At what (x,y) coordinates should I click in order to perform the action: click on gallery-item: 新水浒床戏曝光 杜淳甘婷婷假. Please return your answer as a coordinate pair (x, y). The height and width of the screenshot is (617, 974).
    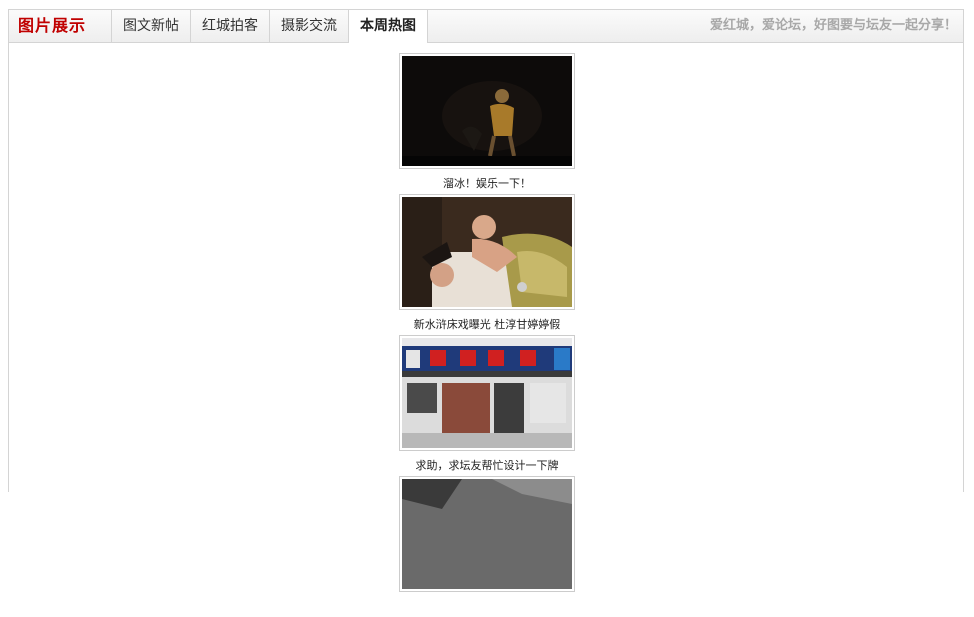
    Looking at the image, I should click on (487, 264).